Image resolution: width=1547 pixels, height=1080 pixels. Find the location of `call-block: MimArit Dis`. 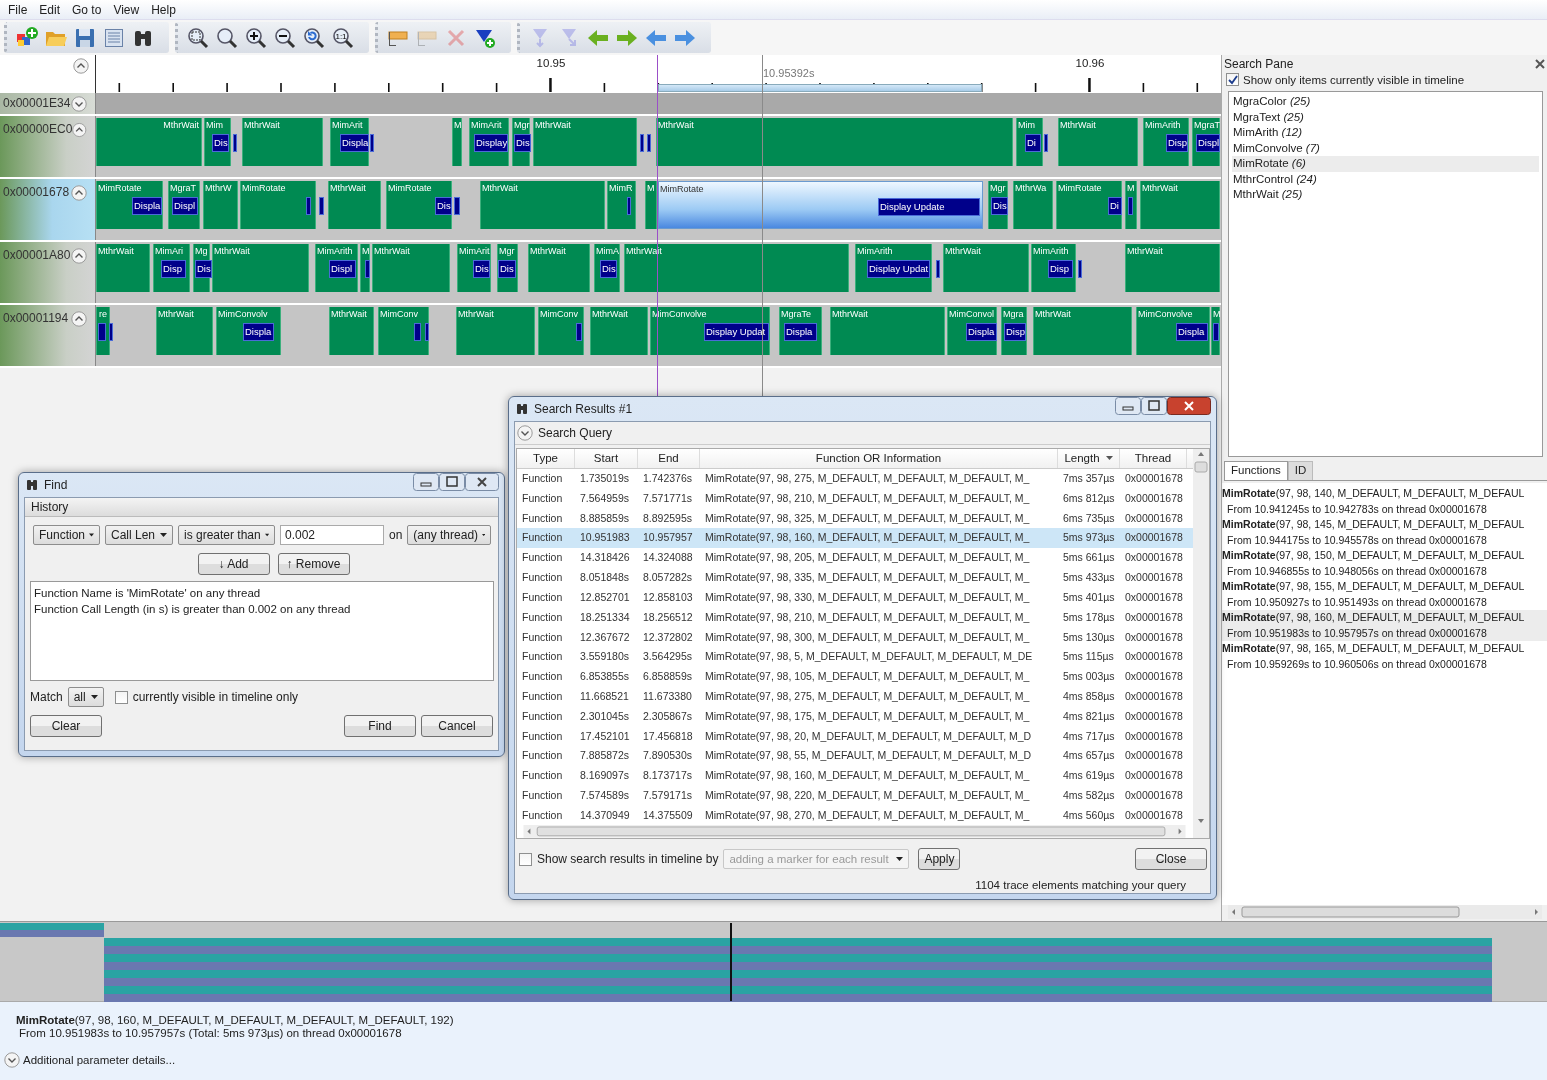

call-block: MimArit Dis is located at coordinates (474, 268).